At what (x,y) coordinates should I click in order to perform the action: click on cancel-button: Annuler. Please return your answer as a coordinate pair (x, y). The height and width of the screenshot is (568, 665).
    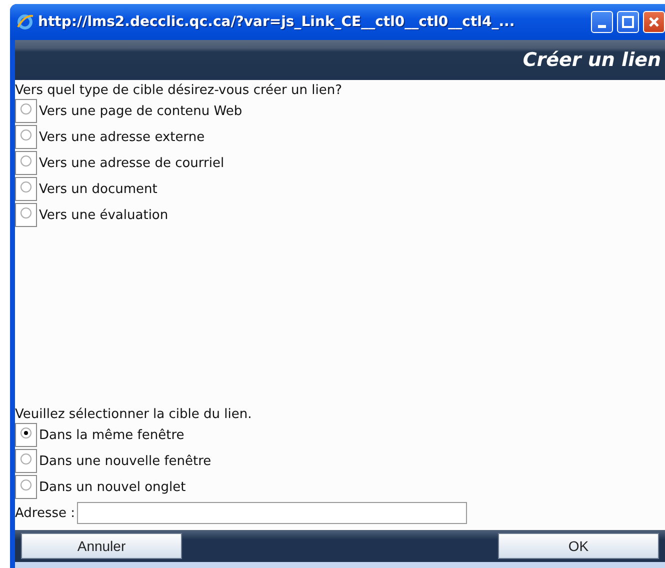
    Looking at the image, I should click on (101, 546).